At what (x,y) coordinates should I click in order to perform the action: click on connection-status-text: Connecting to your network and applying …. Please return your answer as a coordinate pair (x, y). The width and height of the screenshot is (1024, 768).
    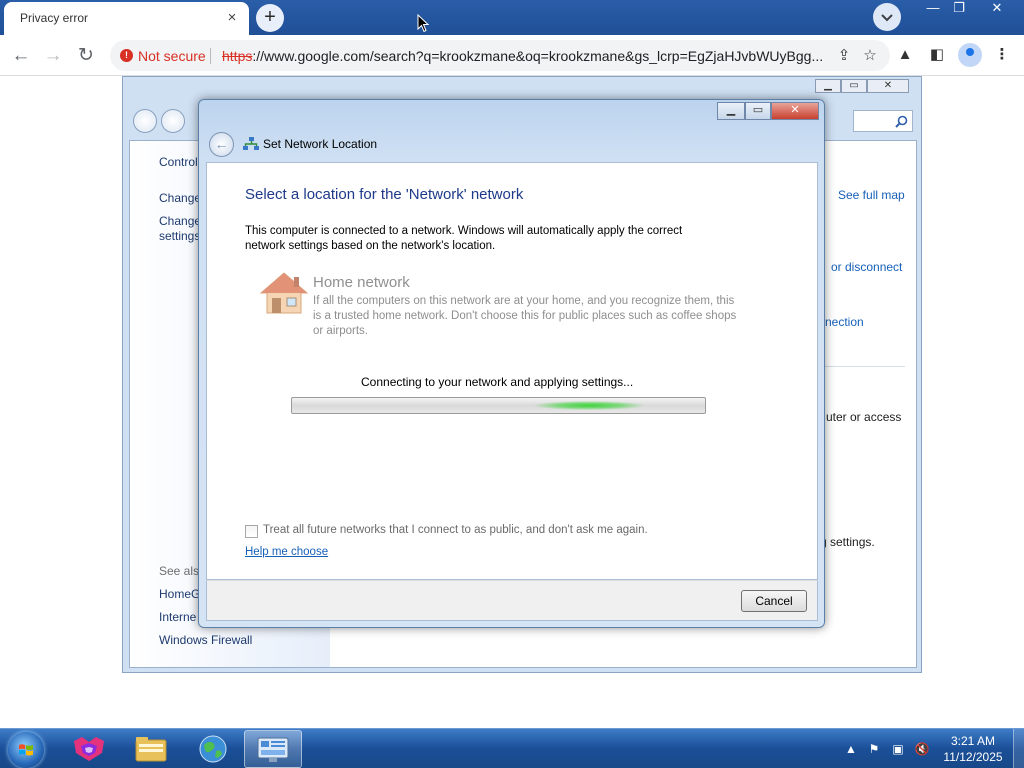
    Looking at the image, I should click on (497, 382).